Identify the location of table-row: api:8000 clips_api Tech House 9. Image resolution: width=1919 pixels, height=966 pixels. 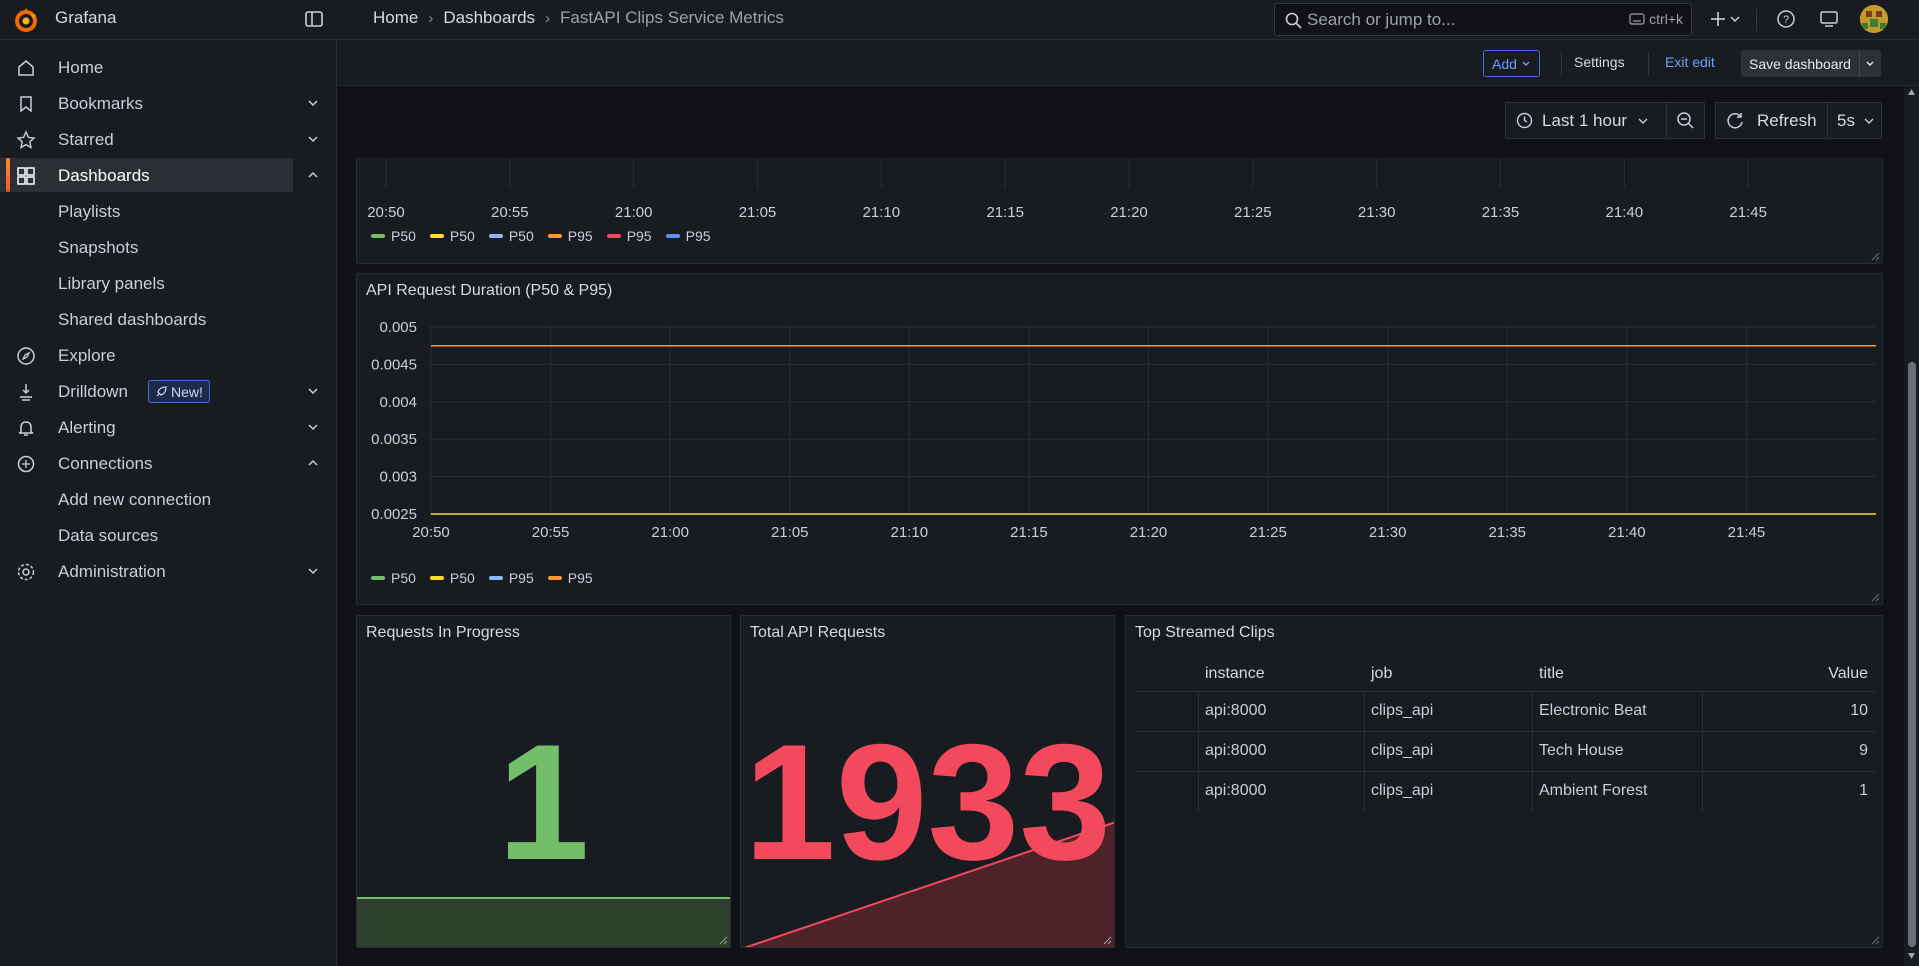
(1506, 752).